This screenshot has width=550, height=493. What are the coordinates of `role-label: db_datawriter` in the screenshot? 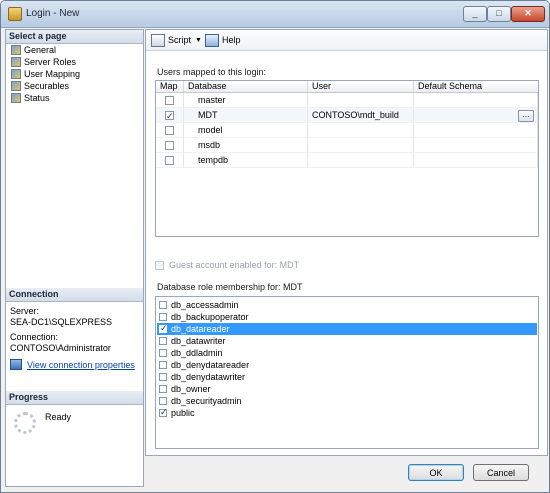 It's located at (198, 341).